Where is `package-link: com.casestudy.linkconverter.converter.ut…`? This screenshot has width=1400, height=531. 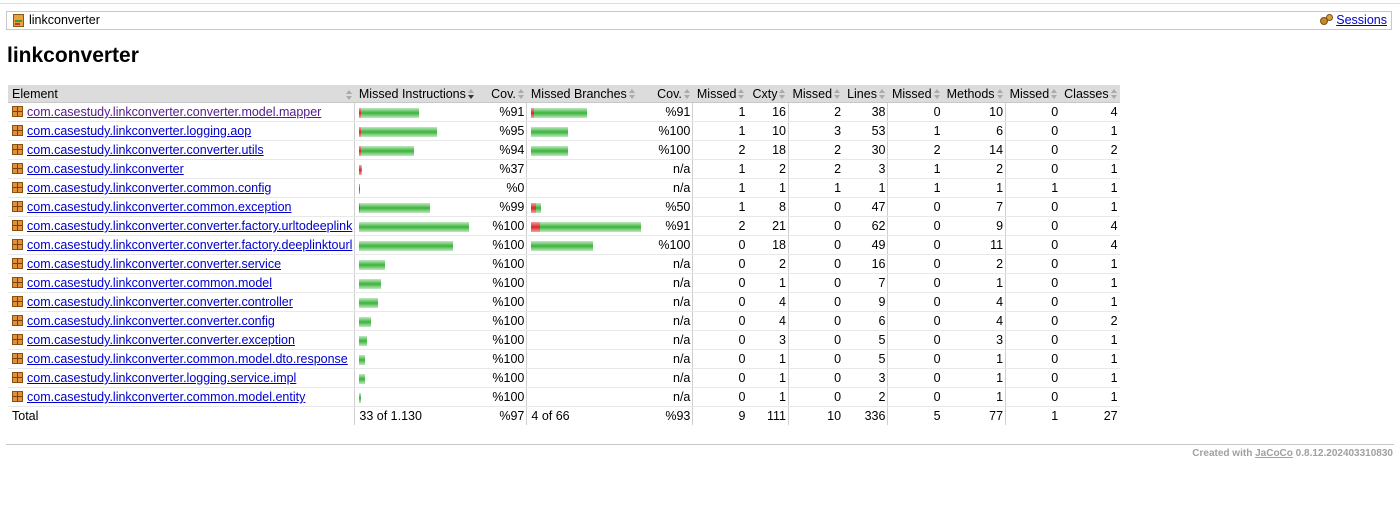
package-link: com.casestudy.linkconverter.converter.ut… is located at coordinates (145, 150).